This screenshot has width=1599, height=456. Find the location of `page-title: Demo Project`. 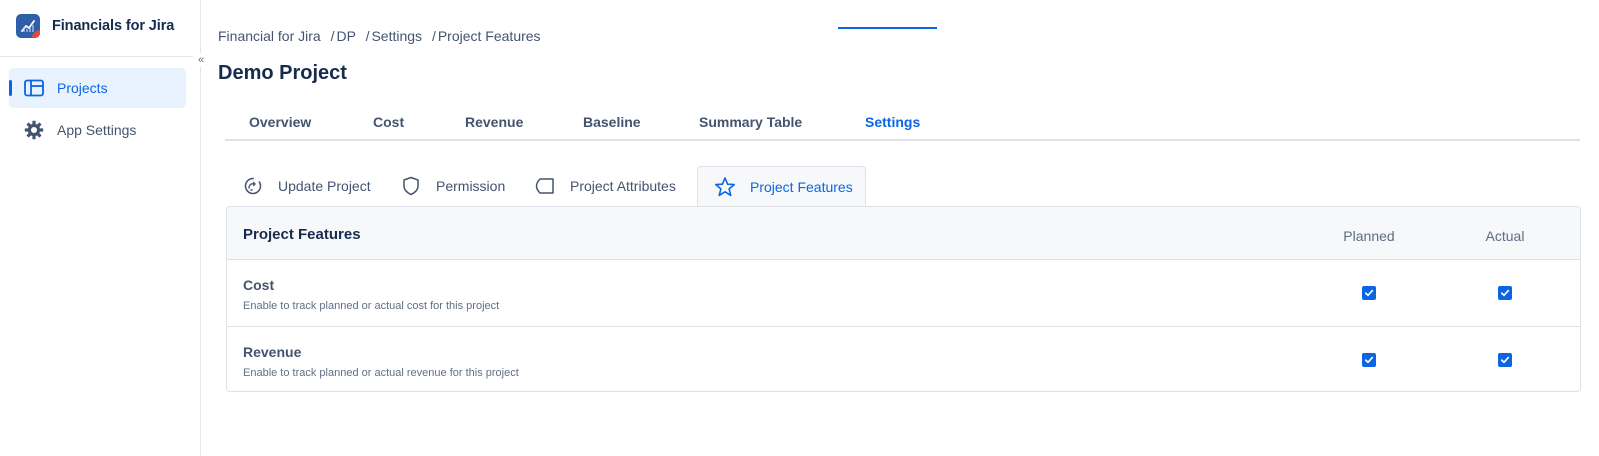

page-title: Demo Project is located at coordinates (282, 73).